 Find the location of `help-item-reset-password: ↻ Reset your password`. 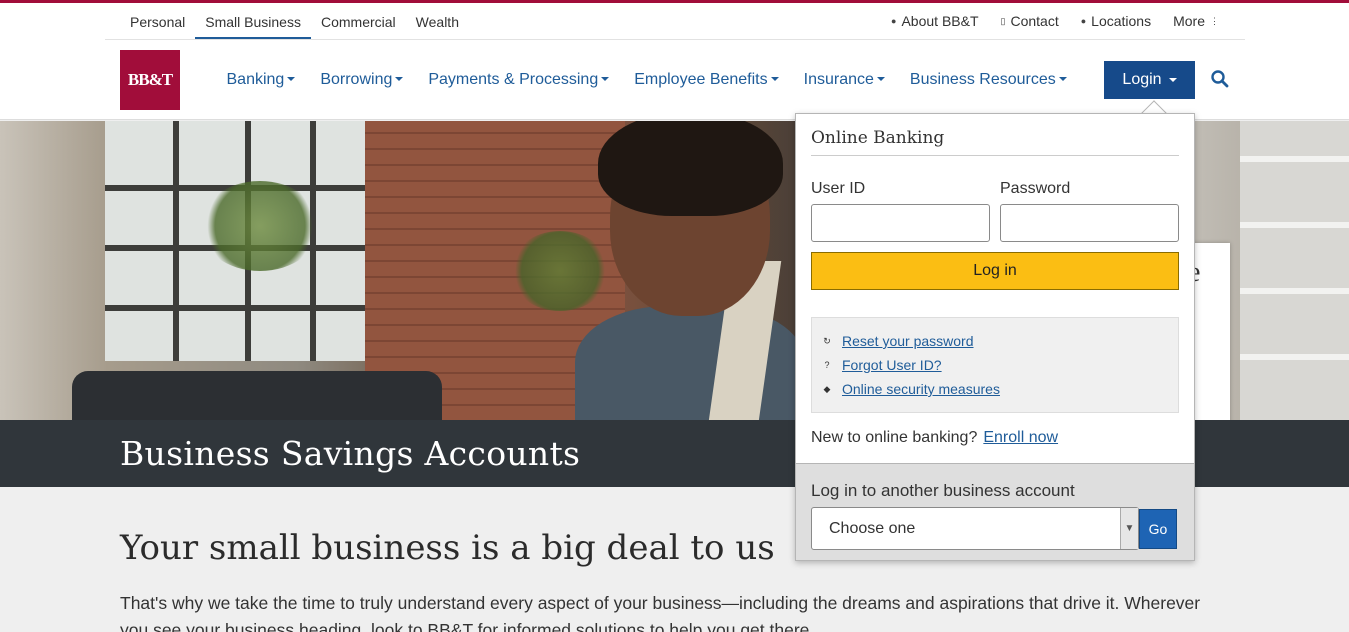

help-item-reset-password: ↻ Reset your password is located at coordinates (898, 341).